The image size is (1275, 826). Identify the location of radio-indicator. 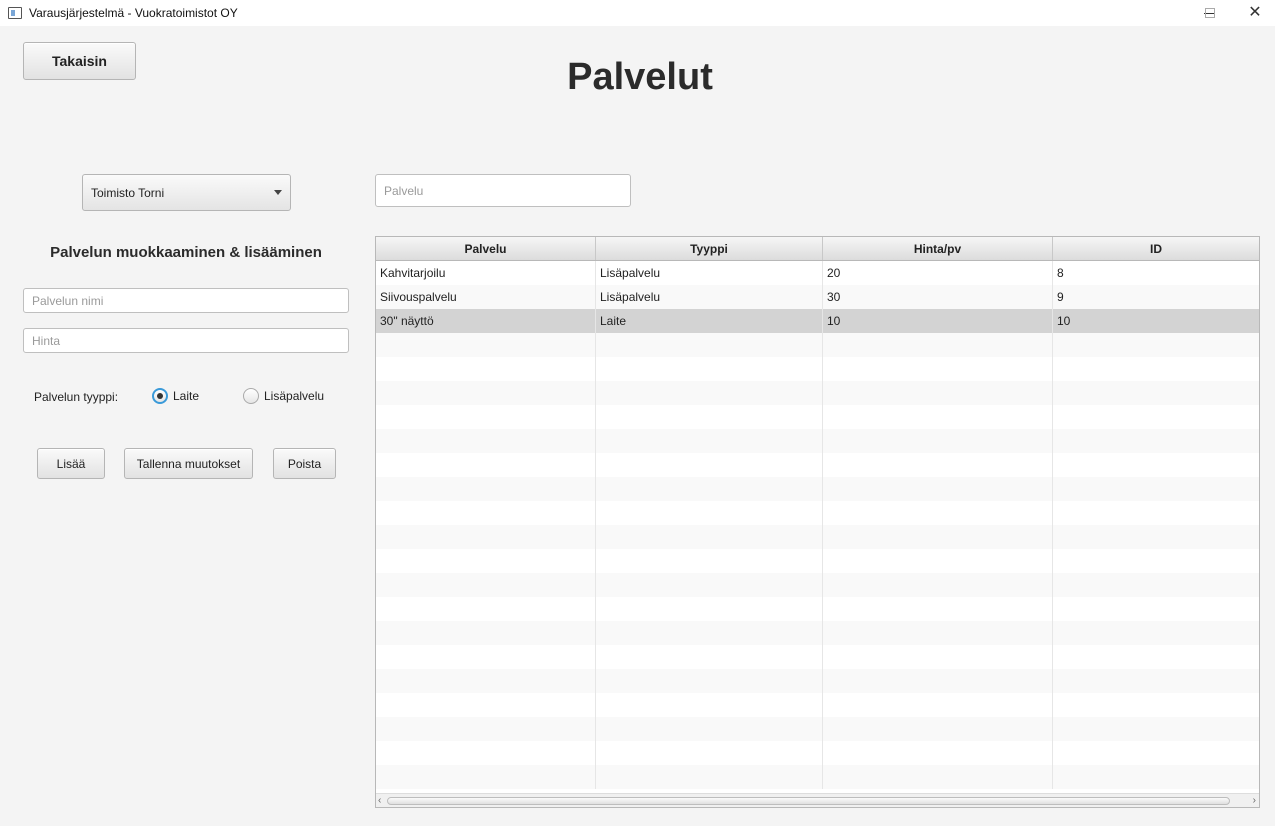
(251, 396).